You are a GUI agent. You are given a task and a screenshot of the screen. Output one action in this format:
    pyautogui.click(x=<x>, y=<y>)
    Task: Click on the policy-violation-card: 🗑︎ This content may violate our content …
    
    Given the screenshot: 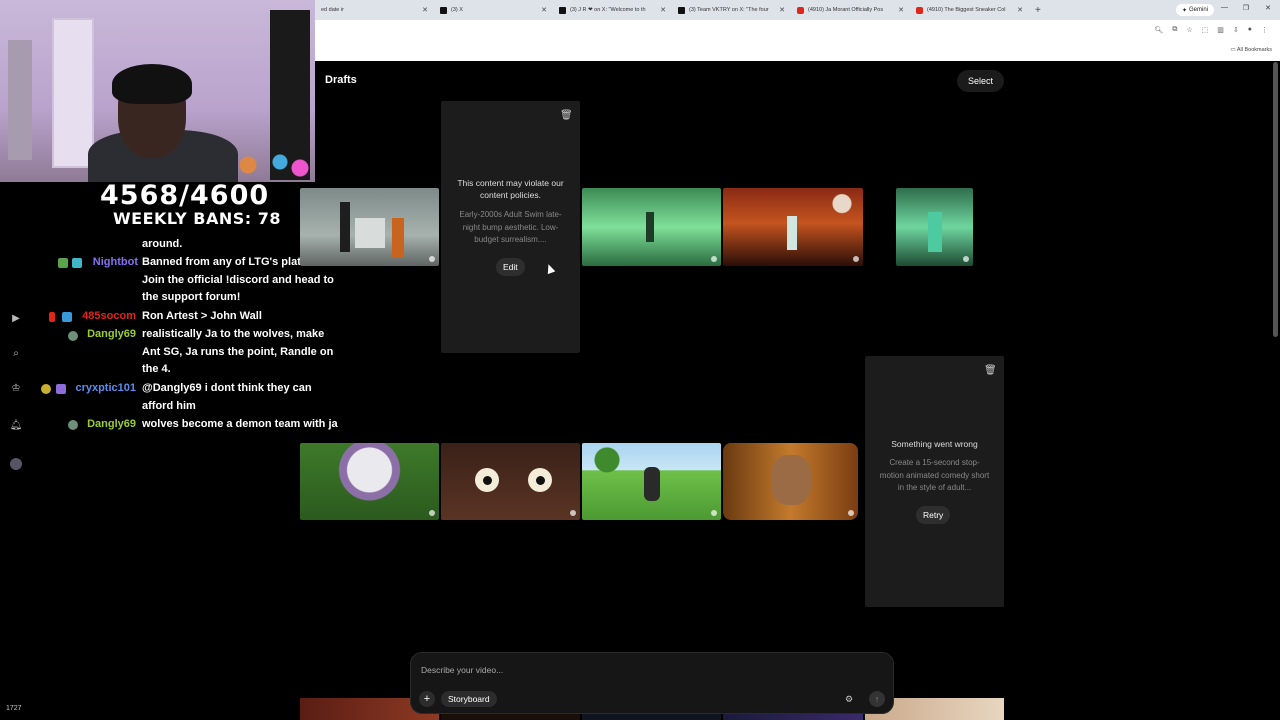 What is the action you would take?
    pyautogui.click(x=510, y=227)
    